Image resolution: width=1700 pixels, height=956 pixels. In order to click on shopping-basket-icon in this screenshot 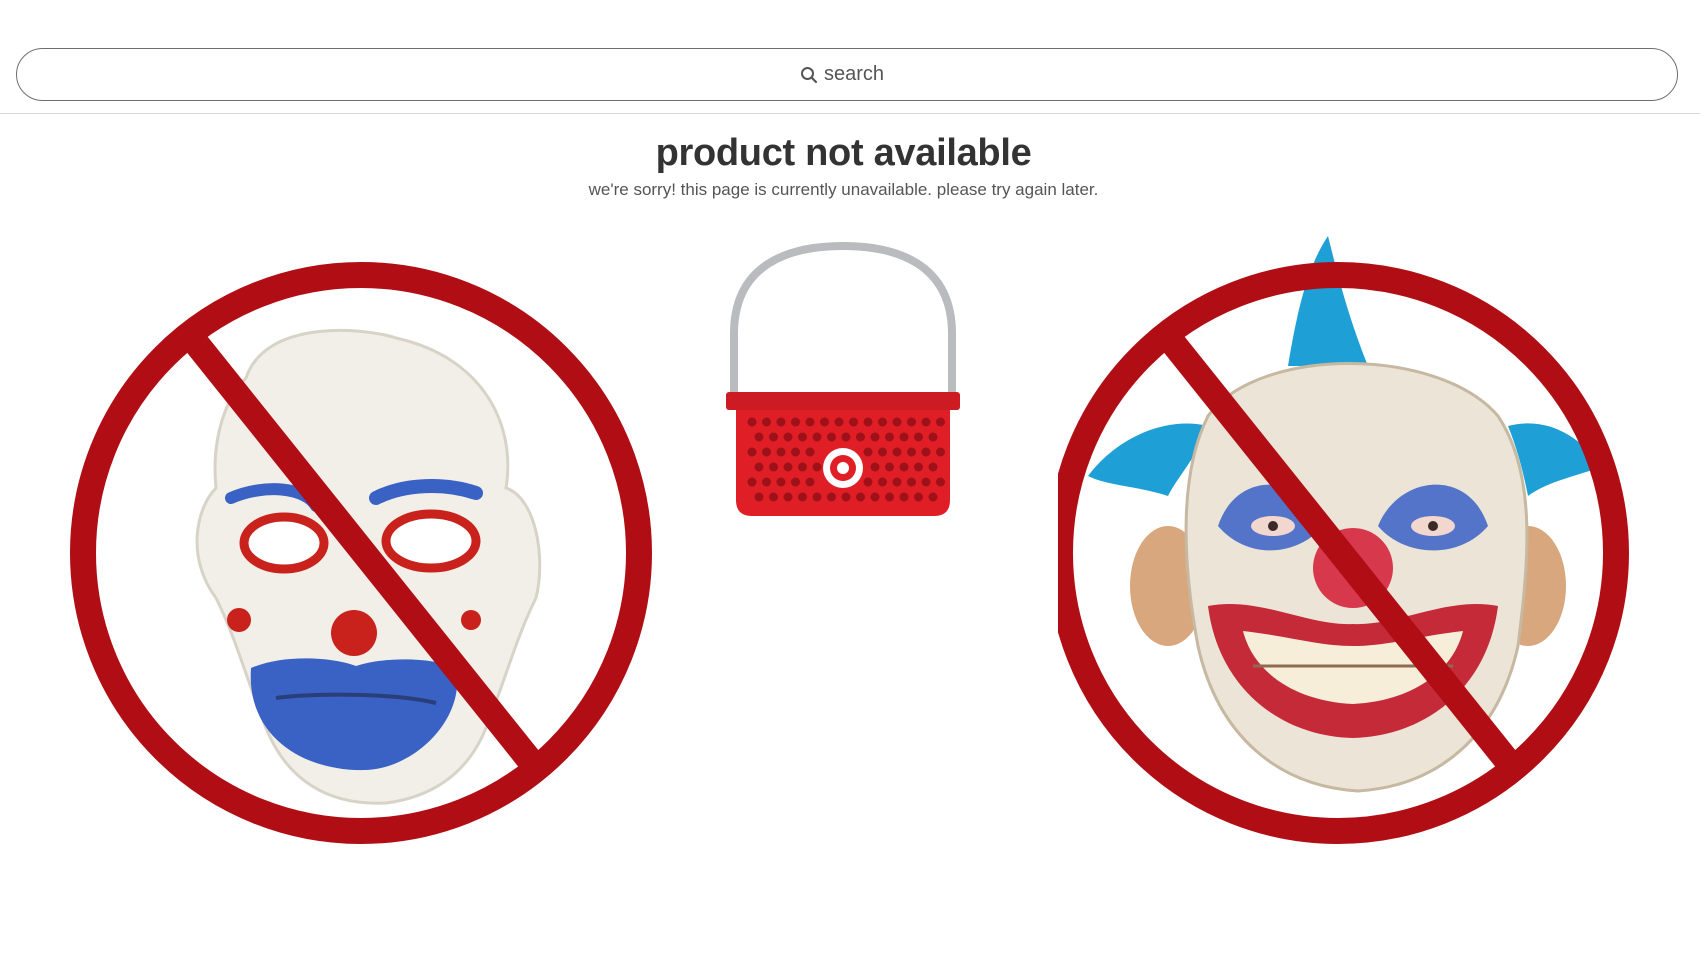, I will do `click(843, 379)`.